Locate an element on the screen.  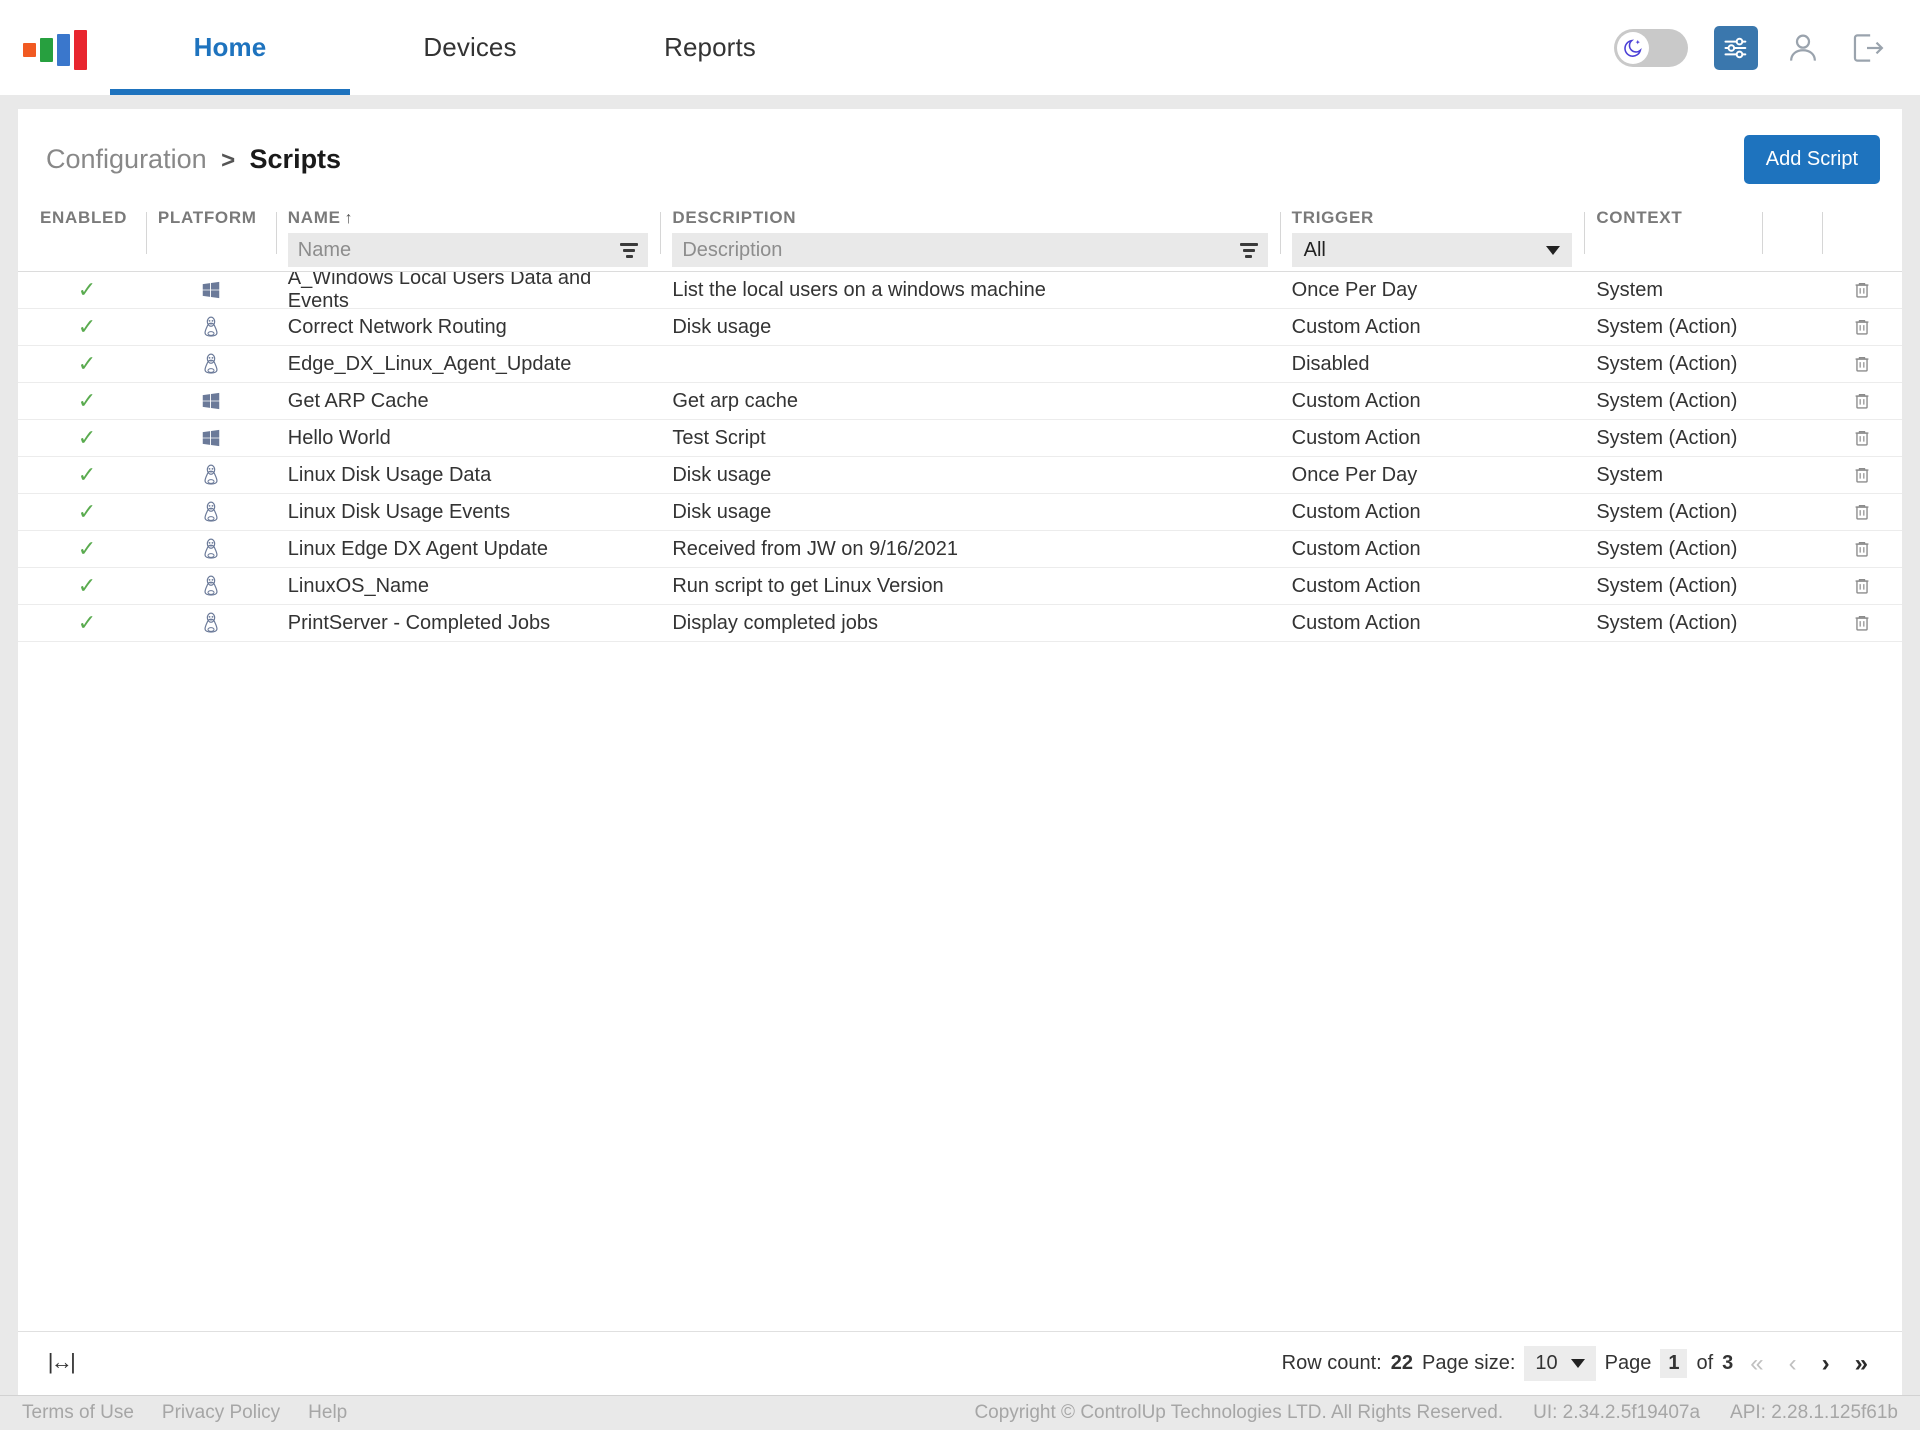
add-script-button: Add Script is located at coordinates (1811, 159).